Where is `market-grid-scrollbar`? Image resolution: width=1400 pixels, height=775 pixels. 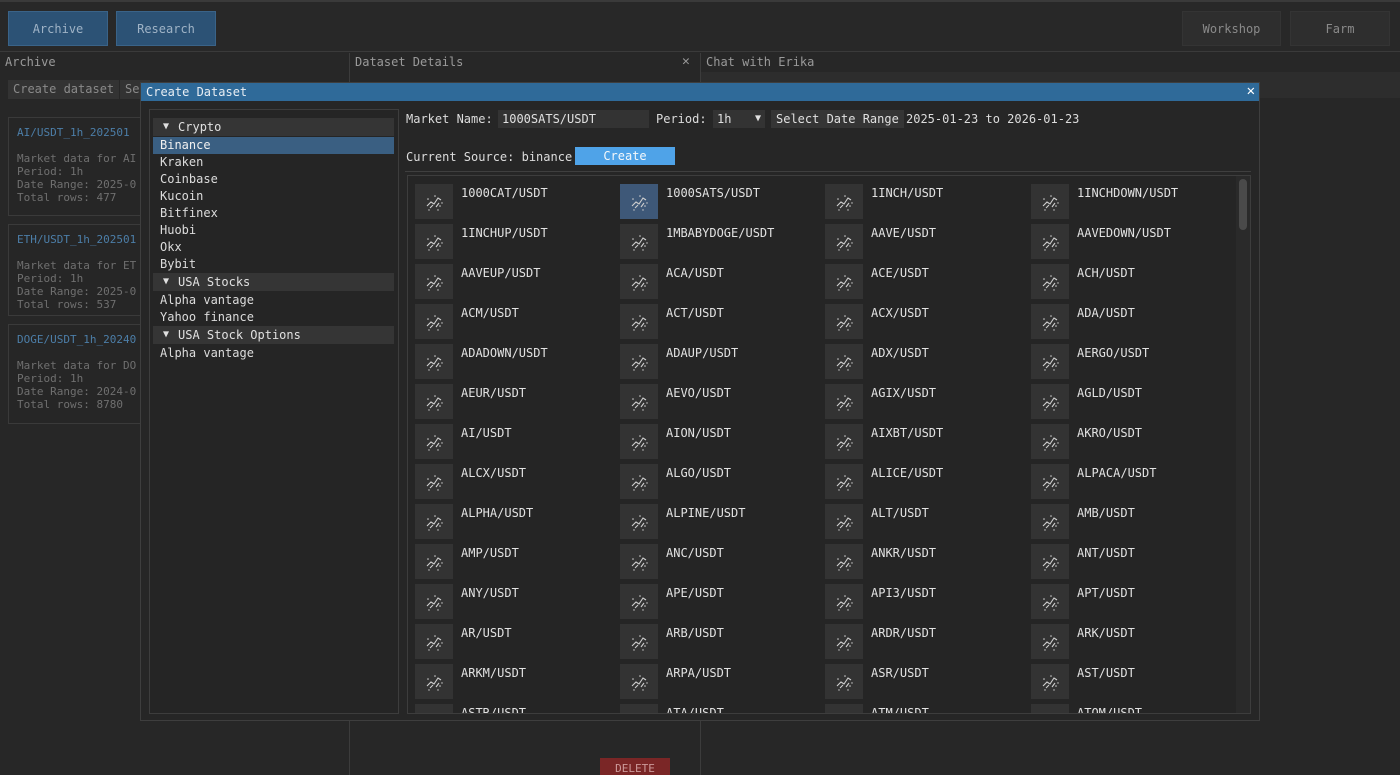
market-grid-scrollbar is located at coordinates (1243, 444).